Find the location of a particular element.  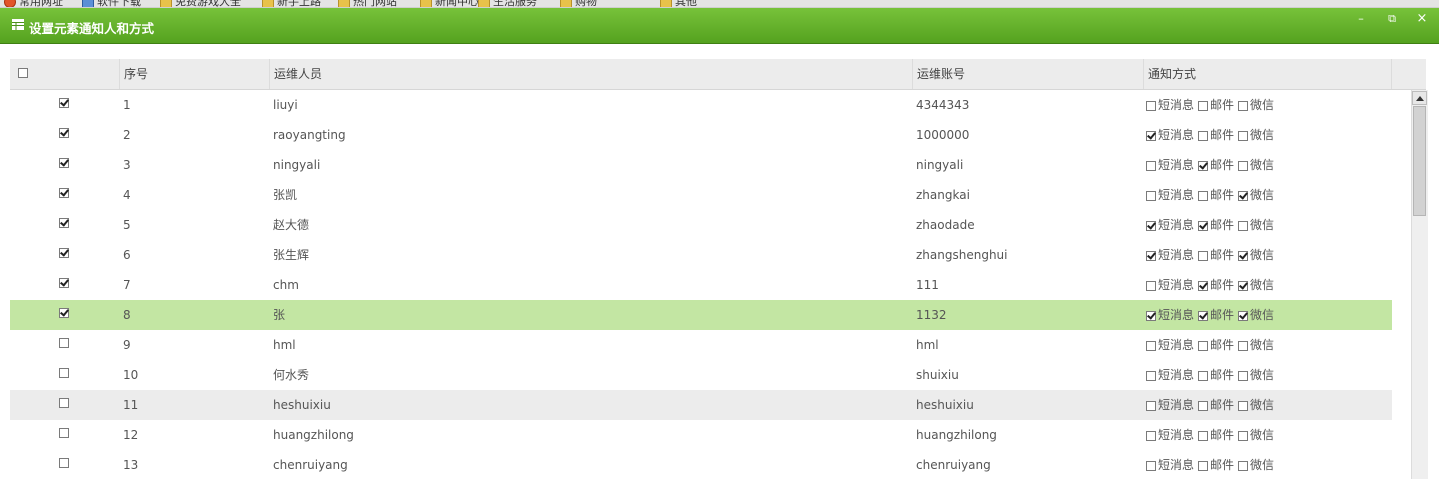

bookmark-item: 其他 is located at coordinates (678, 3).